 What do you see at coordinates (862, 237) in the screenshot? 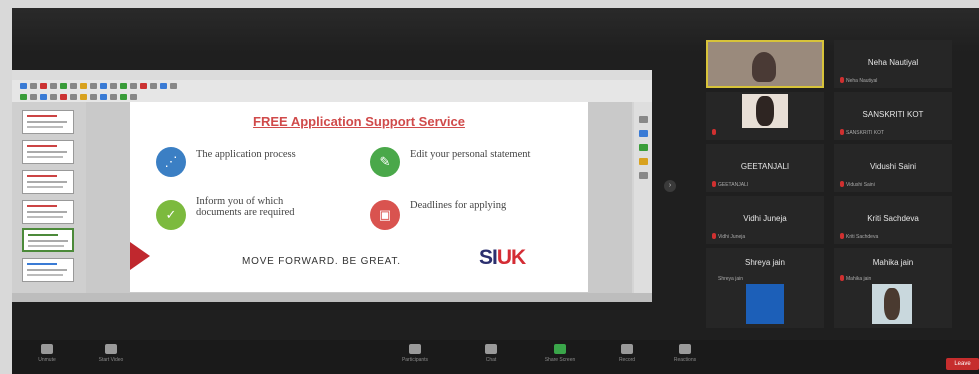
I see `participant-label: Kriti Sachdeva` at bounding box center [862, 237].